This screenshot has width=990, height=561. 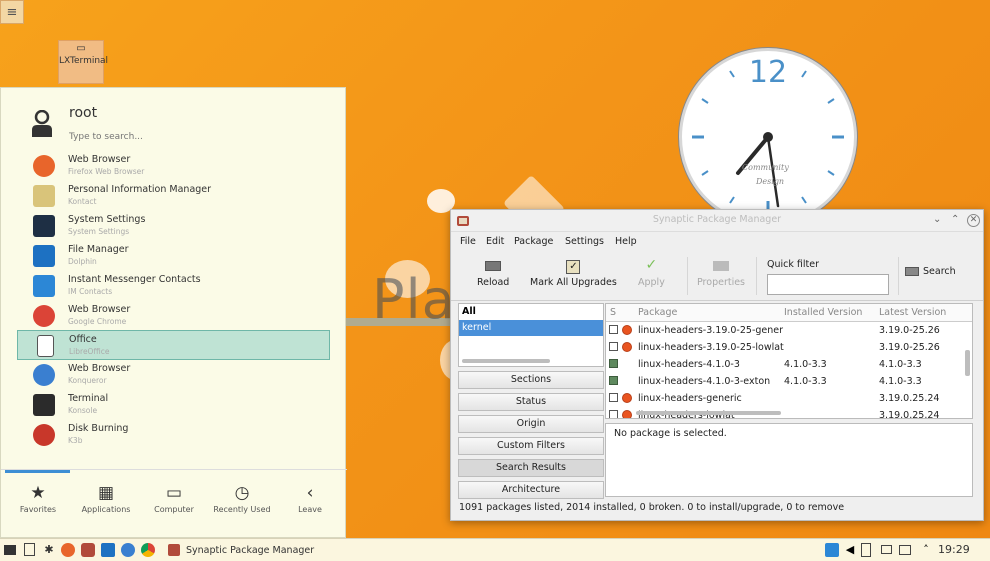 I want to click on launcher-app-item: Personal Information Manager Kontact, so click(x=173, y=196).